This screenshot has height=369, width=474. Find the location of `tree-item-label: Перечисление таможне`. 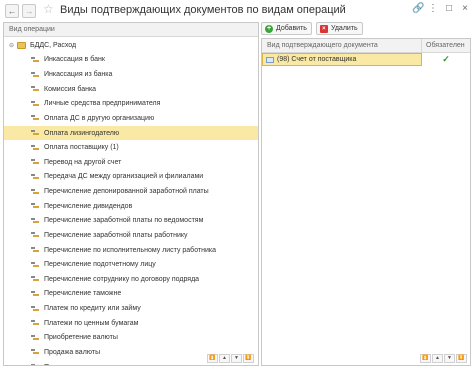

tree-item-label: Перечисление таможне is located at coordinates (83, 294).